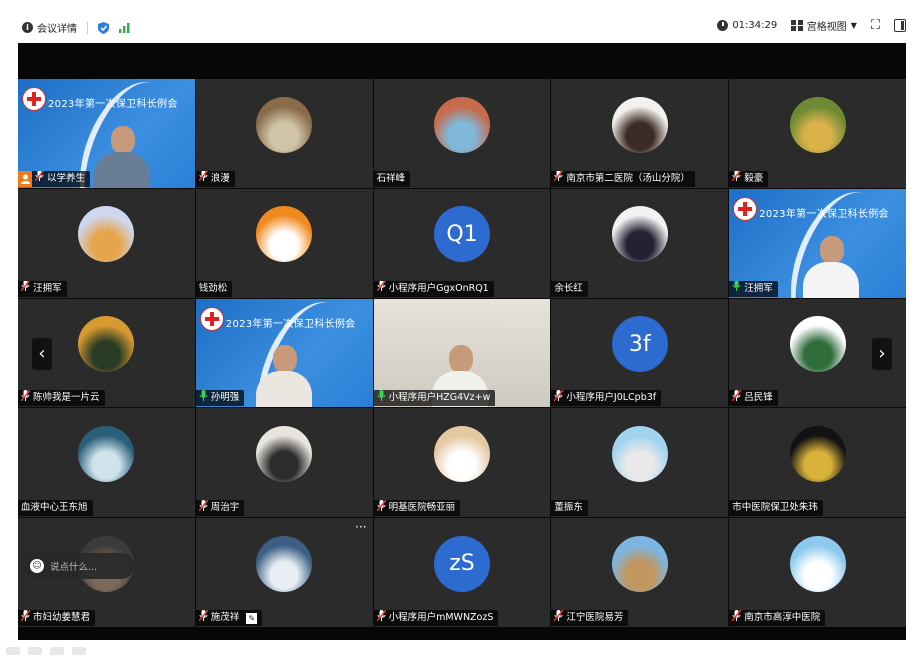 This screenshot has height=660, width=920. Describe the element at coordinates (42, 354) in the screenshot. I see `prev-page-button: ‹` at that location.